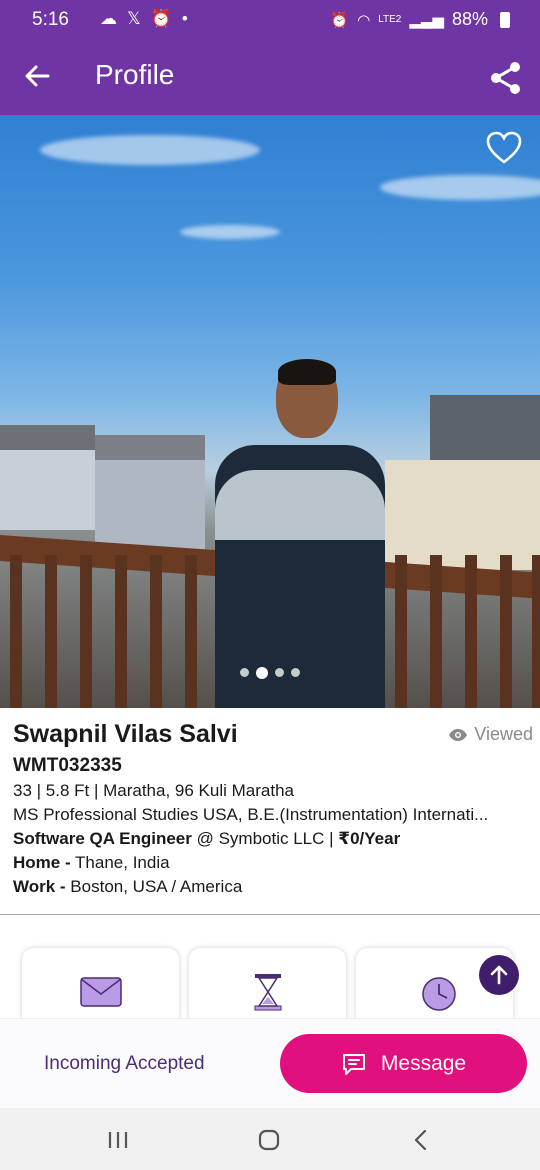 This screenshot has width=540, height=1170. I want to click on x-app-icon: 𝕏, so click(134, 18).